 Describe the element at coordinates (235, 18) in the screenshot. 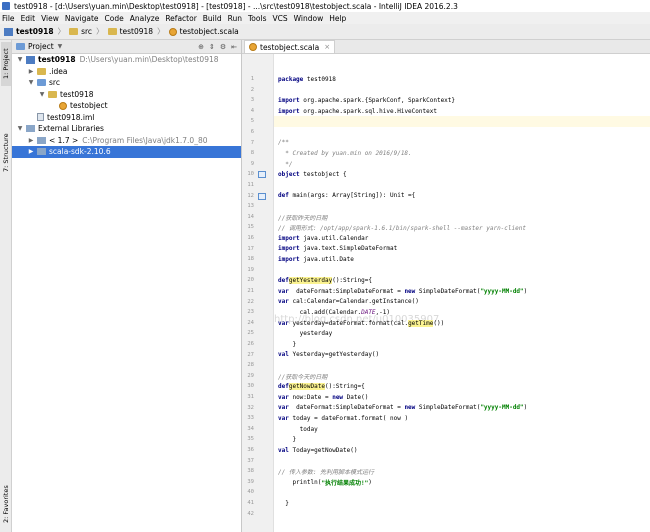

I see `menu-item-run: Run` at that location.